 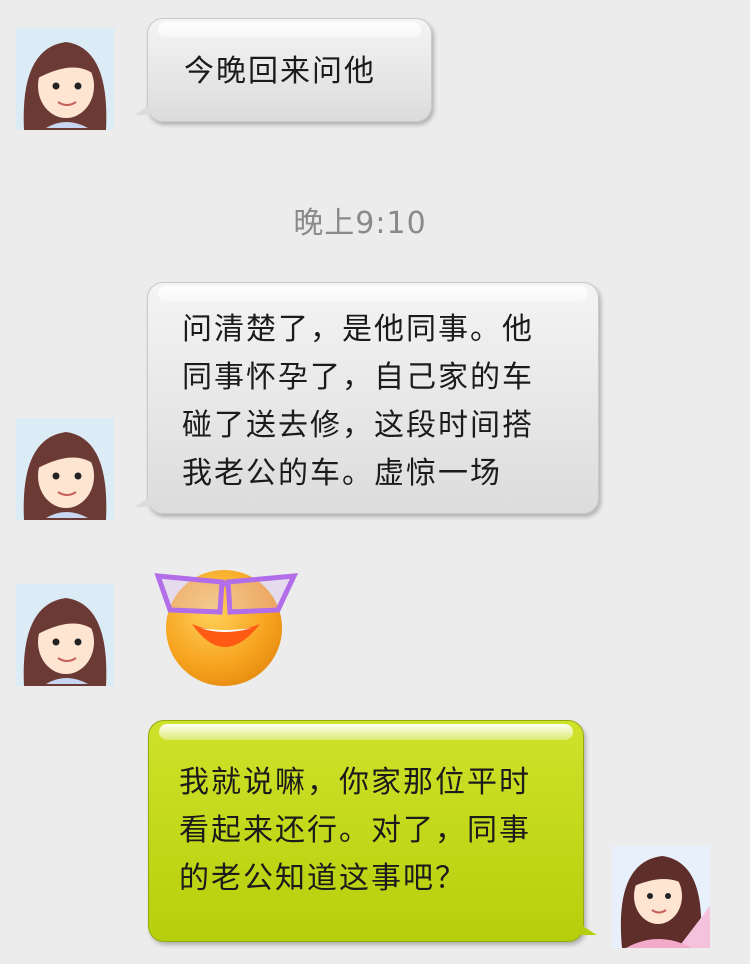 I want to click on message-text: 我就说嘛，你家那位平时 看起来还行。对了，同事 的老公知道这事吧？, so click(x=355, y=830).